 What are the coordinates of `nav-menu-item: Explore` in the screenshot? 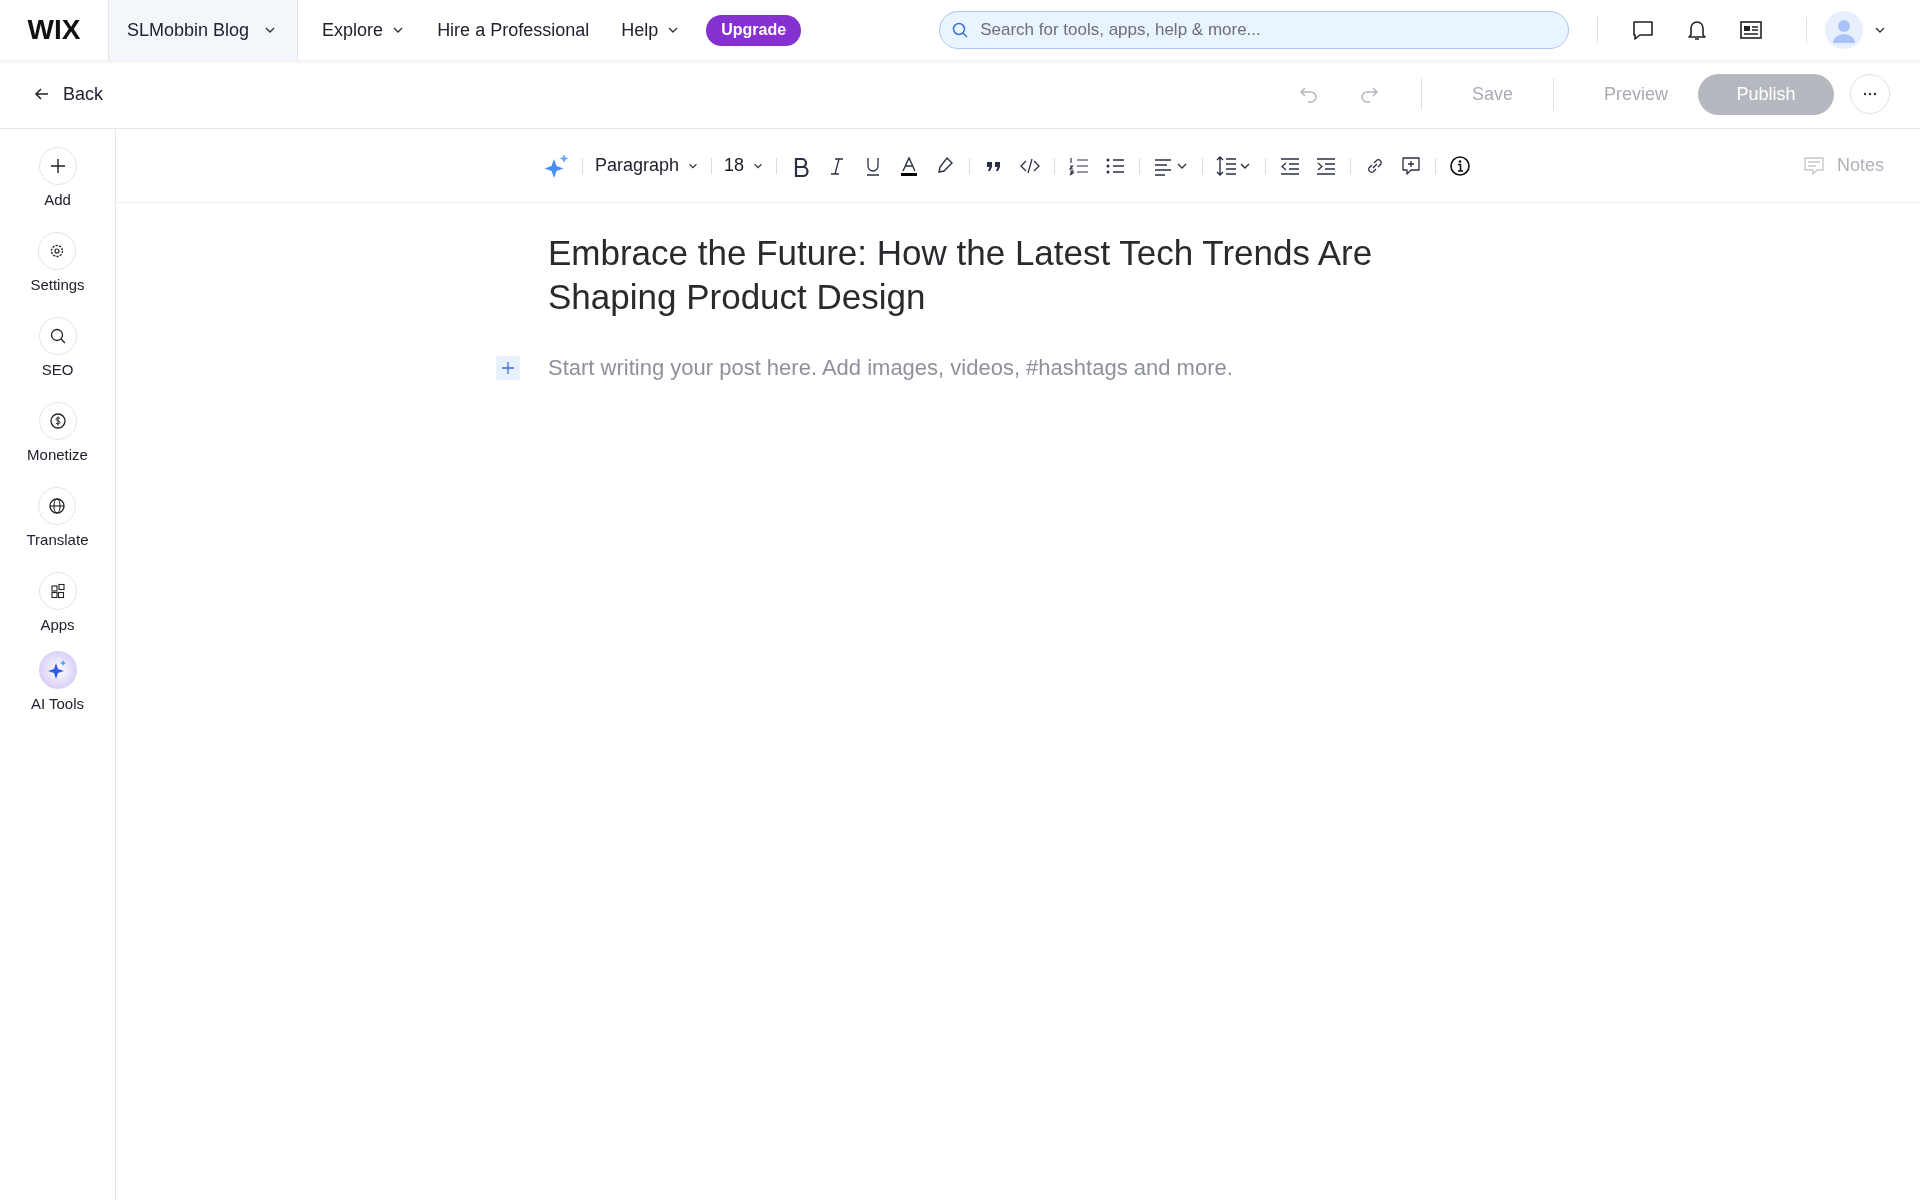 It's located at (364, 30).